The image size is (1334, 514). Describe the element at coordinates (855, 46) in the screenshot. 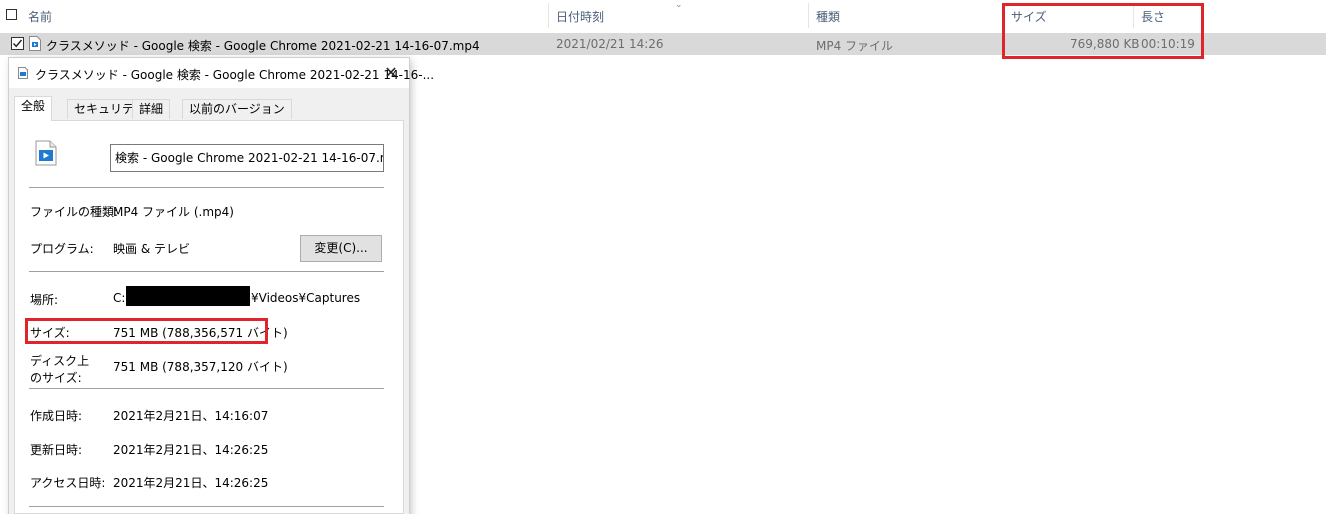

I see `file-type: MP4 ファイル` at that location.